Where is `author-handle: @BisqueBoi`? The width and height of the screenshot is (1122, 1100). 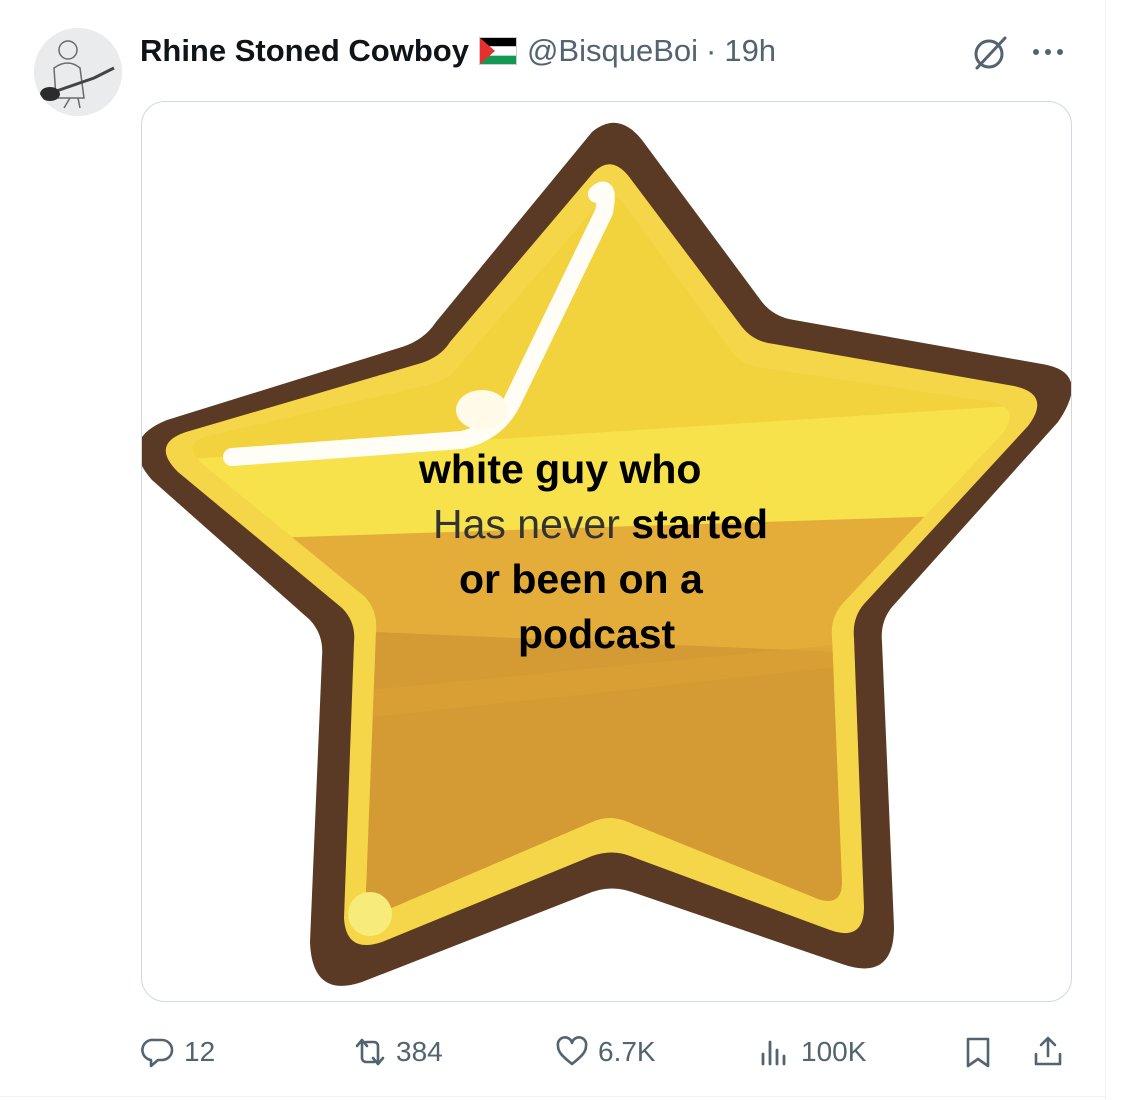
author-handle: @BisqueBoi is located at coordinates (612, 51).